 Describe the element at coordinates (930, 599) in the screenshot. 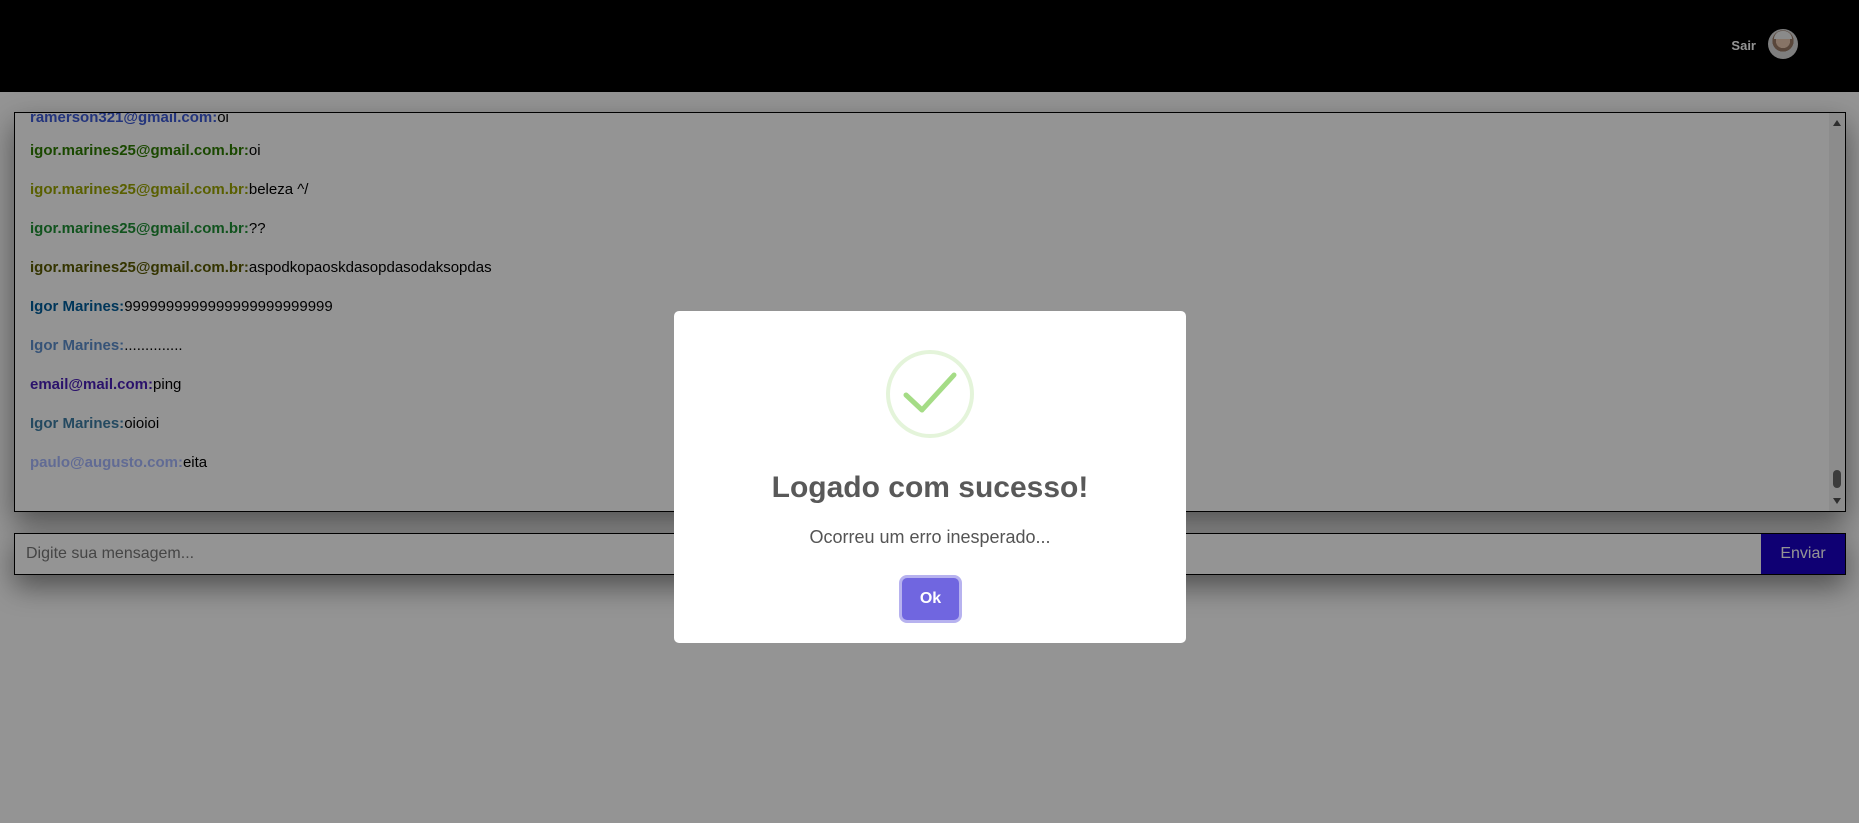

I see `ok-button: Ok` at that location.